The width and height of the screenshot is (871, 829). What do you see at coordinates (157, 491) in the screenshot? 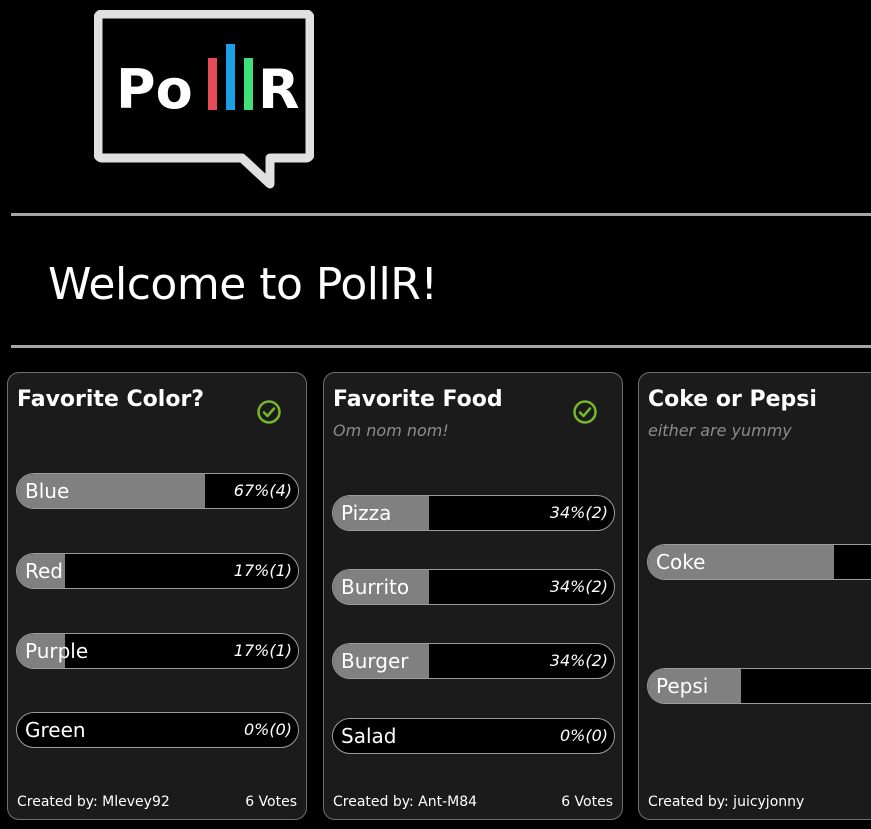
I see `poll-option: Blue 67%(4)` at bounding box center [157, 491].